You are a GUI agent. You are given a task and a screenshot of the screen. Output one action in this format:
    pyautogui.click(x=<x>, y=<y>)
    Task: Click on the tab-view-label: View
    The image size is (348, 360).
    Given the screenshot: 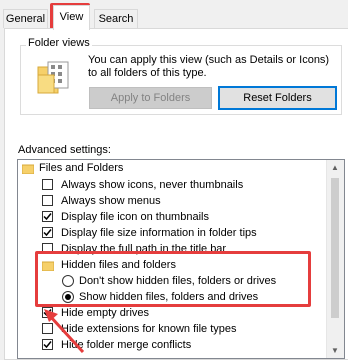 What is the action you would take?
    pyautogui.click(x=71, y=17)
    